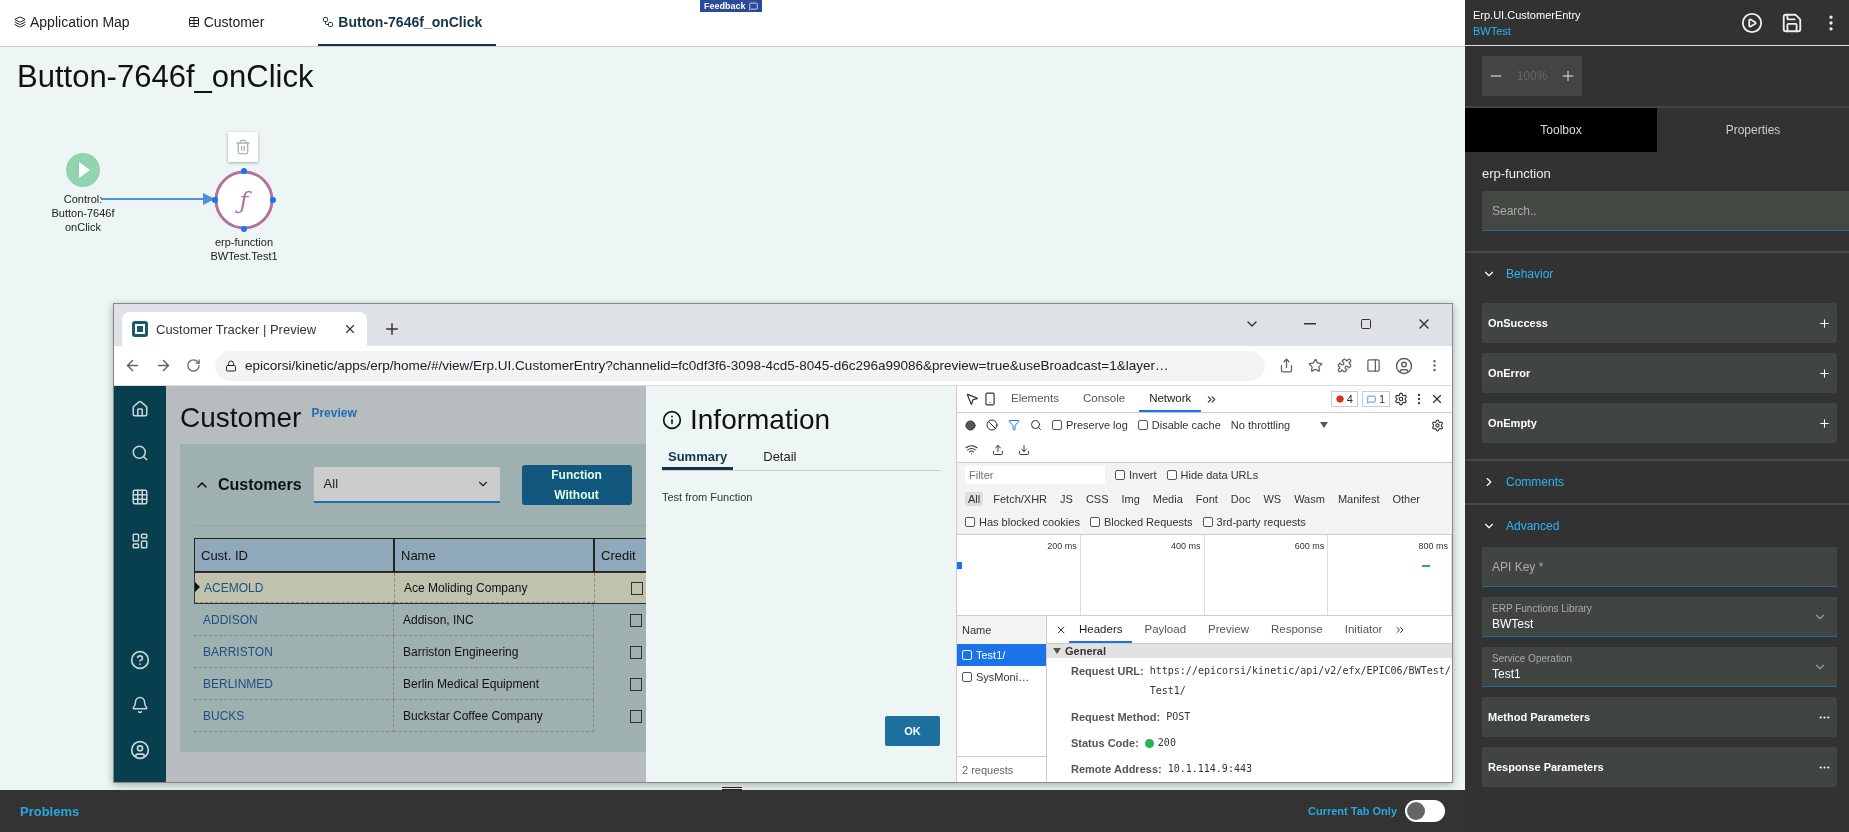 This screenshot has width=1849, height=832. Describe the element at coordinates (698, 458) in the screenshot. I see `panel-tab: Summary` at that location.